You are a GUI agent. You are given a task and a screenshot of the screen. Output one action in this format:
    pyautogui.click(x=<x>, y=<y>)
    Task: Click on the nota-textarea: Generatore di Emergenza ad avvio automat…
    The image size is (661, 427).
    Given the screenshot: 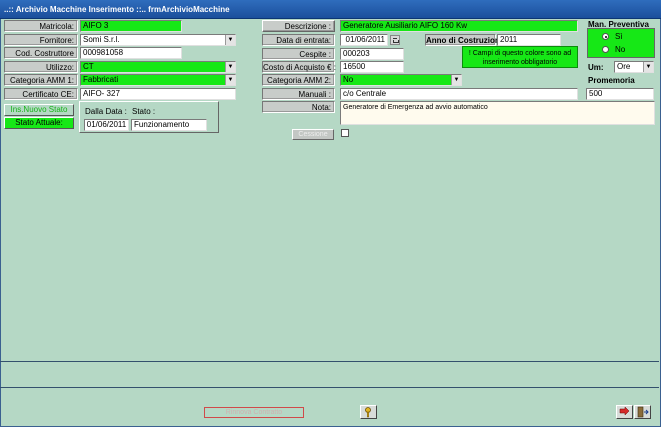 What is the action you would take?
    pyautogui.click(x=497, y=113)
    